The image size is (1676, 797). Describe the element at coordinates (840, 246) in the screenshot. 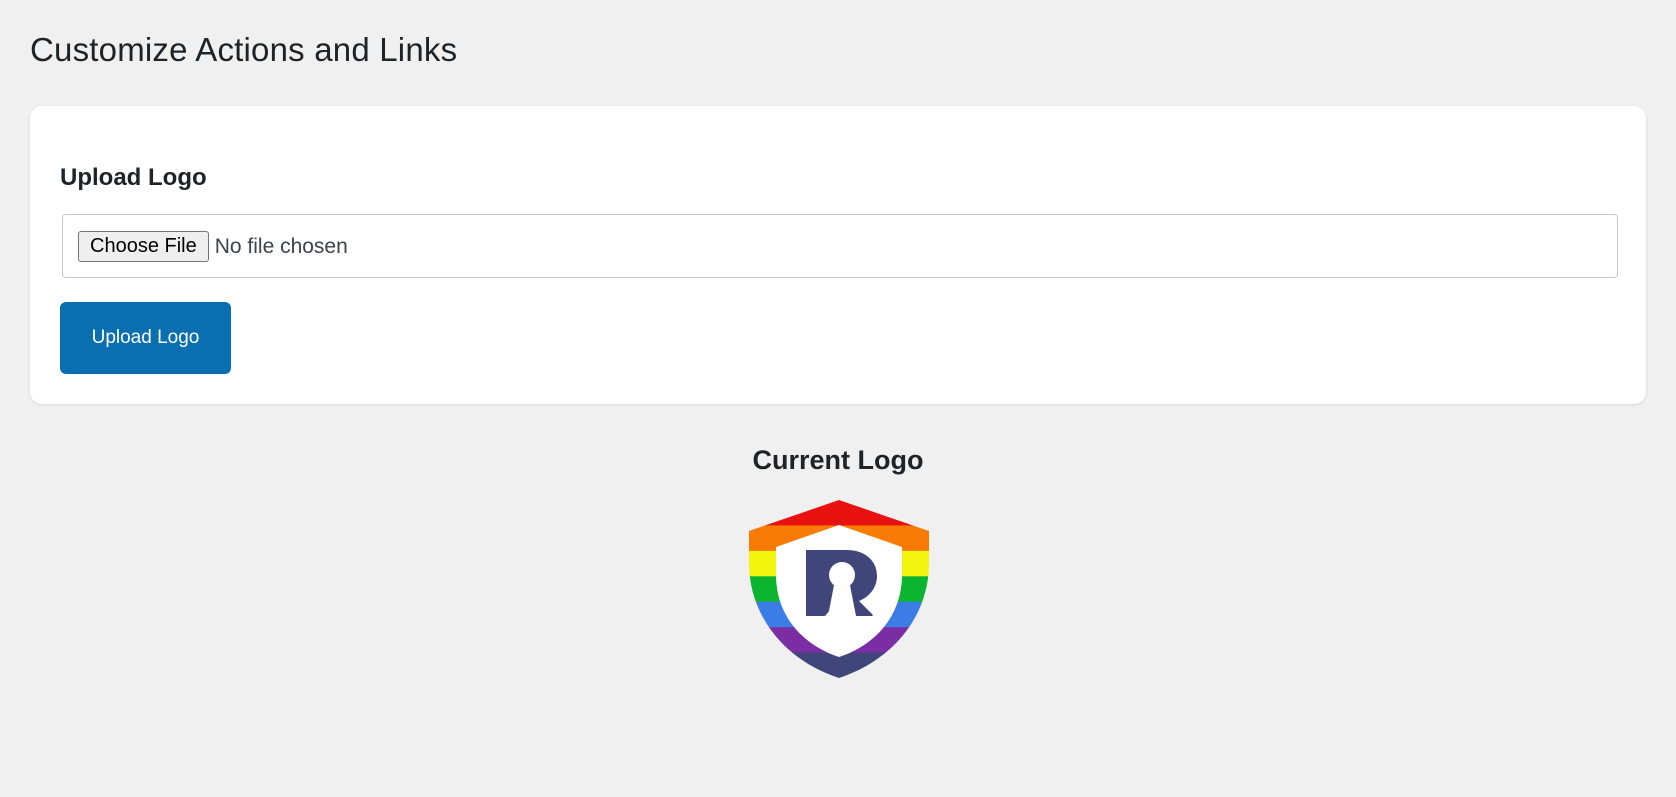

I see `logo-file-input: Choose File No file chosen` at that location.